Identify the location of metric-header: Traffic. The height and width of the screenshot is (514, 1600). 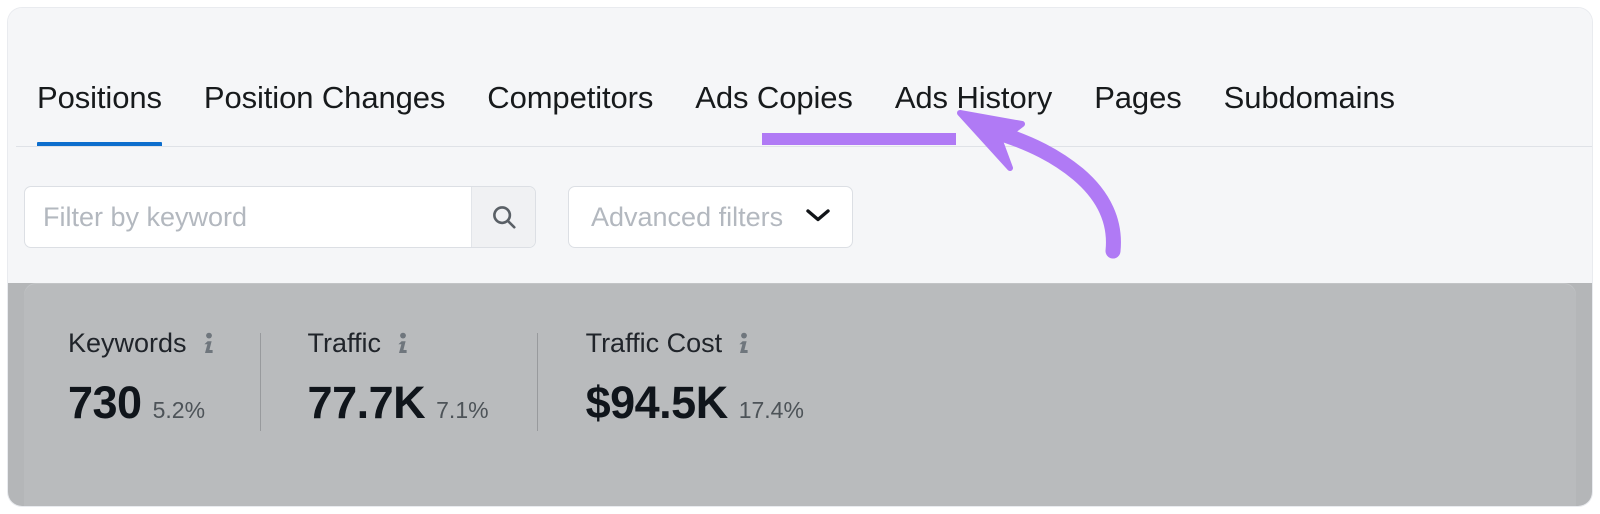
(398, 343).